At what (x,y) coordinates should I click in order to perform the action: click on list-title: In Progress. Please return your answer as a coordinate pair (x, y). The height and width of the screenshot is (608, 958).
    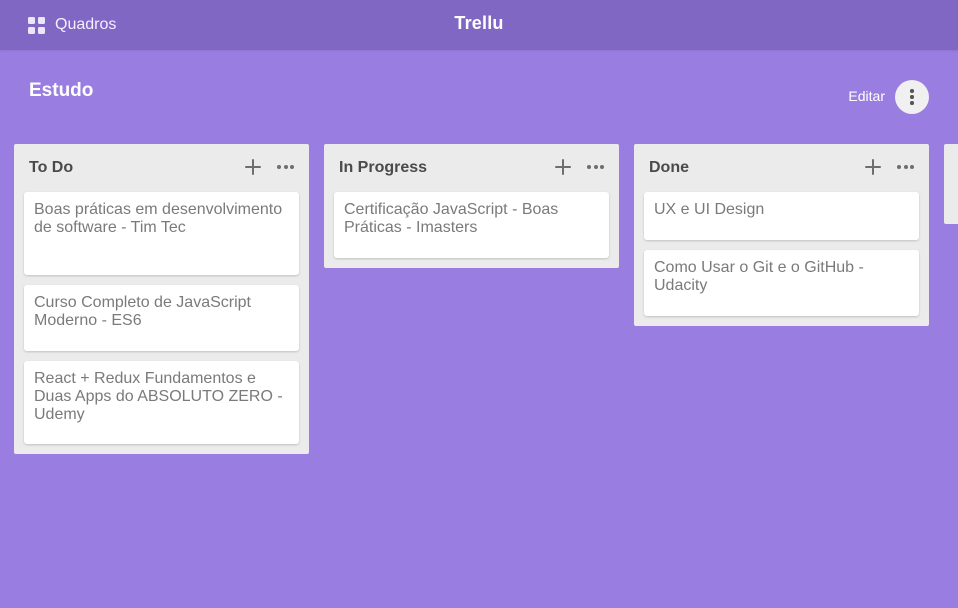
    Looking at the image, I should click on (383, 167).